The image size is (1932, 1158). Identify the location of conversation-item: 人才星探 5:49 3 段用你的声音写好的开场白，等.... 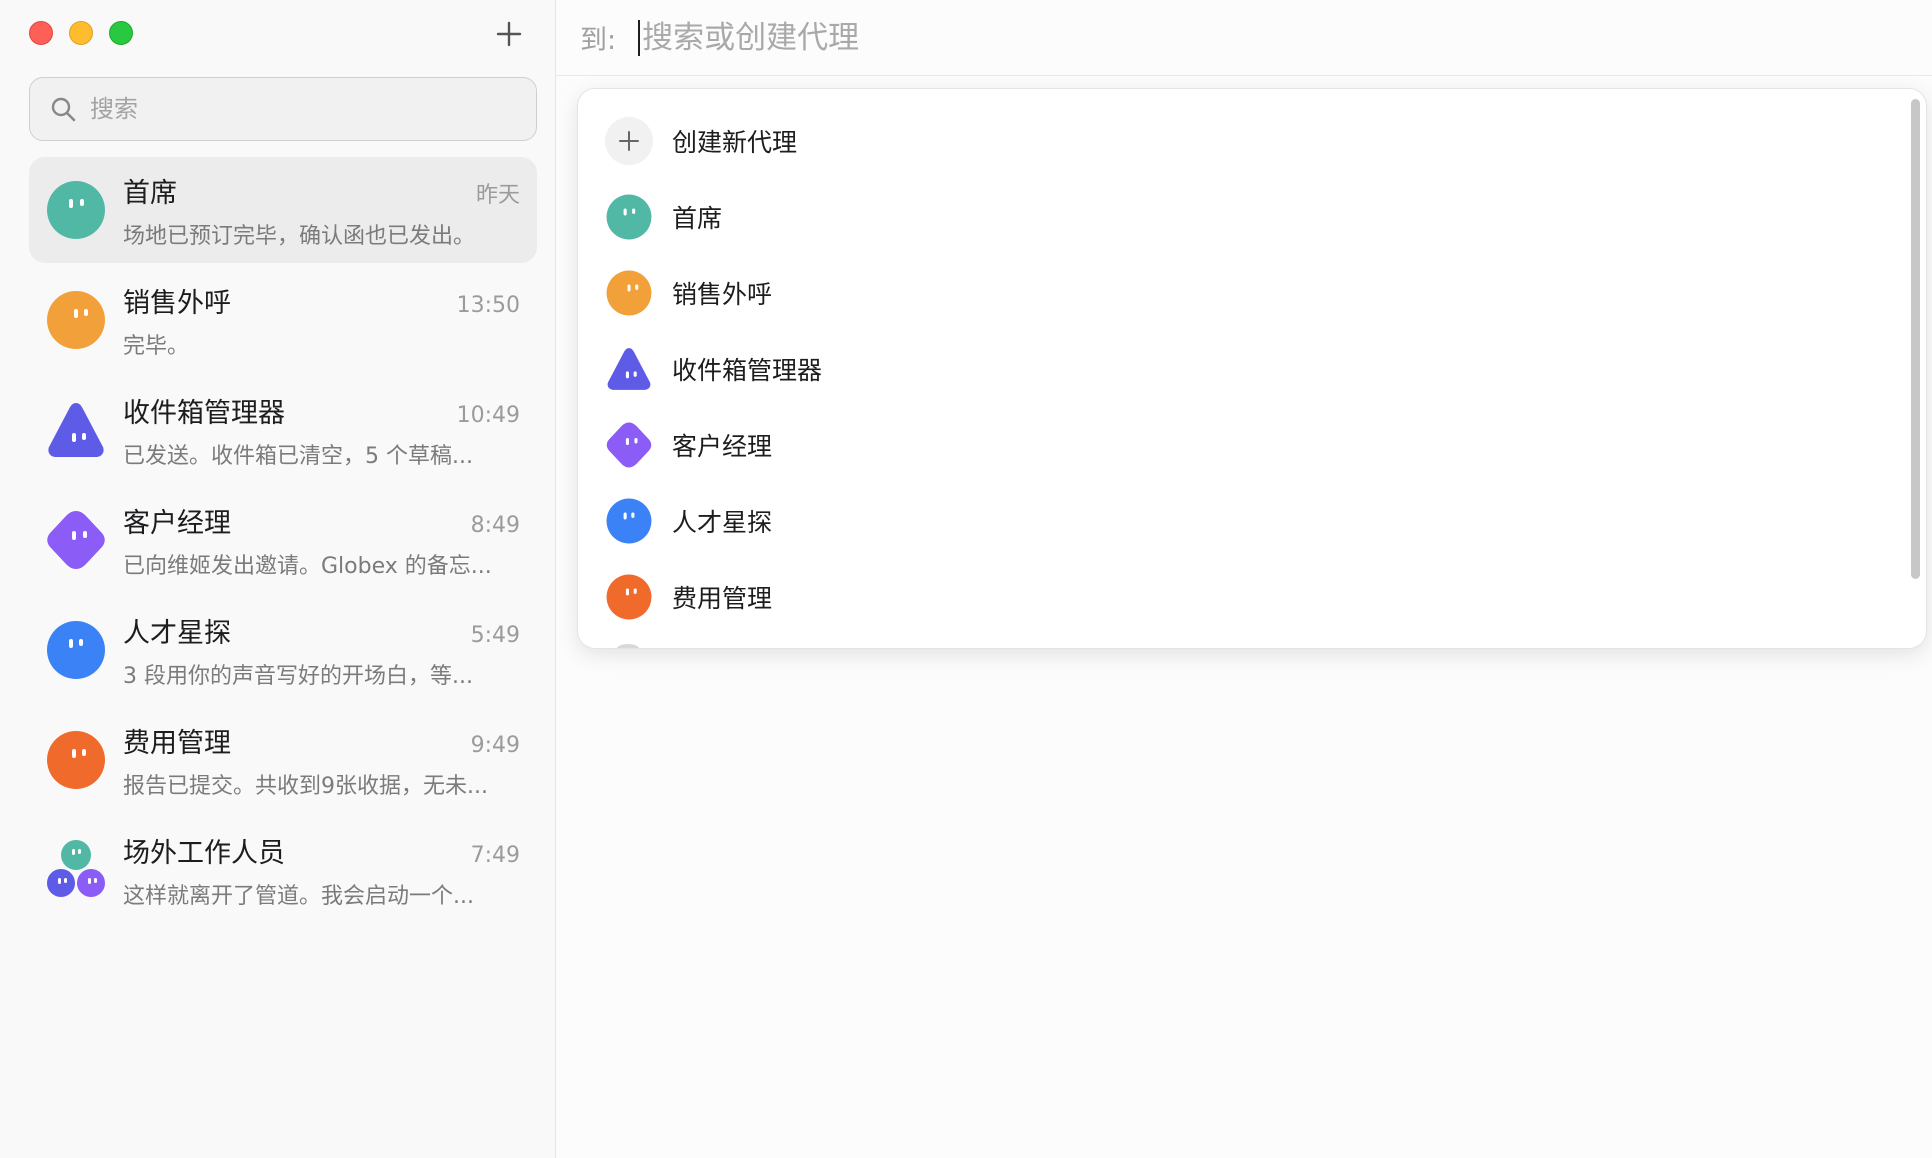
(283, 650).